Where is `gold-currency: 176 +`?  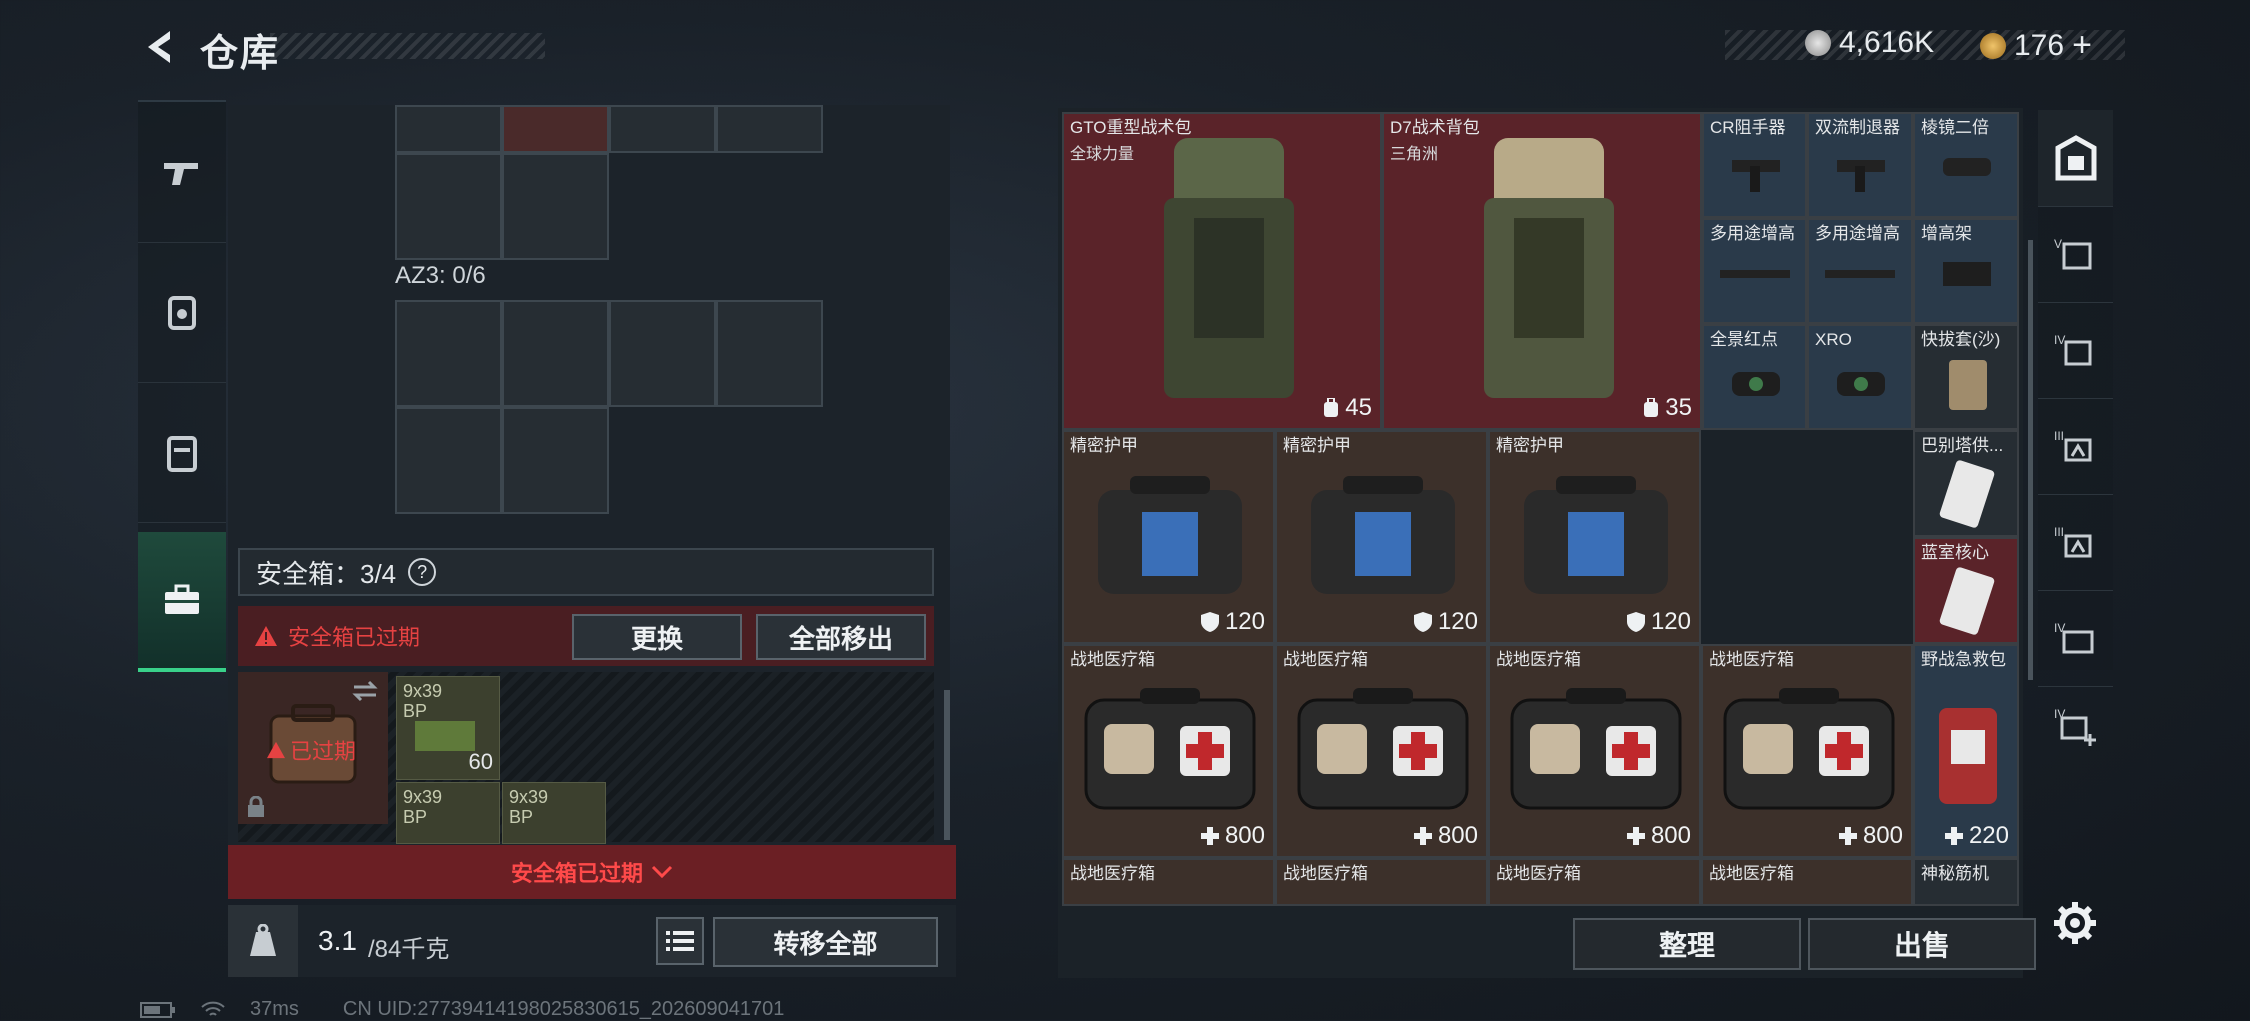 gold-currency: 176 + is located at coordinates (2036, 45).